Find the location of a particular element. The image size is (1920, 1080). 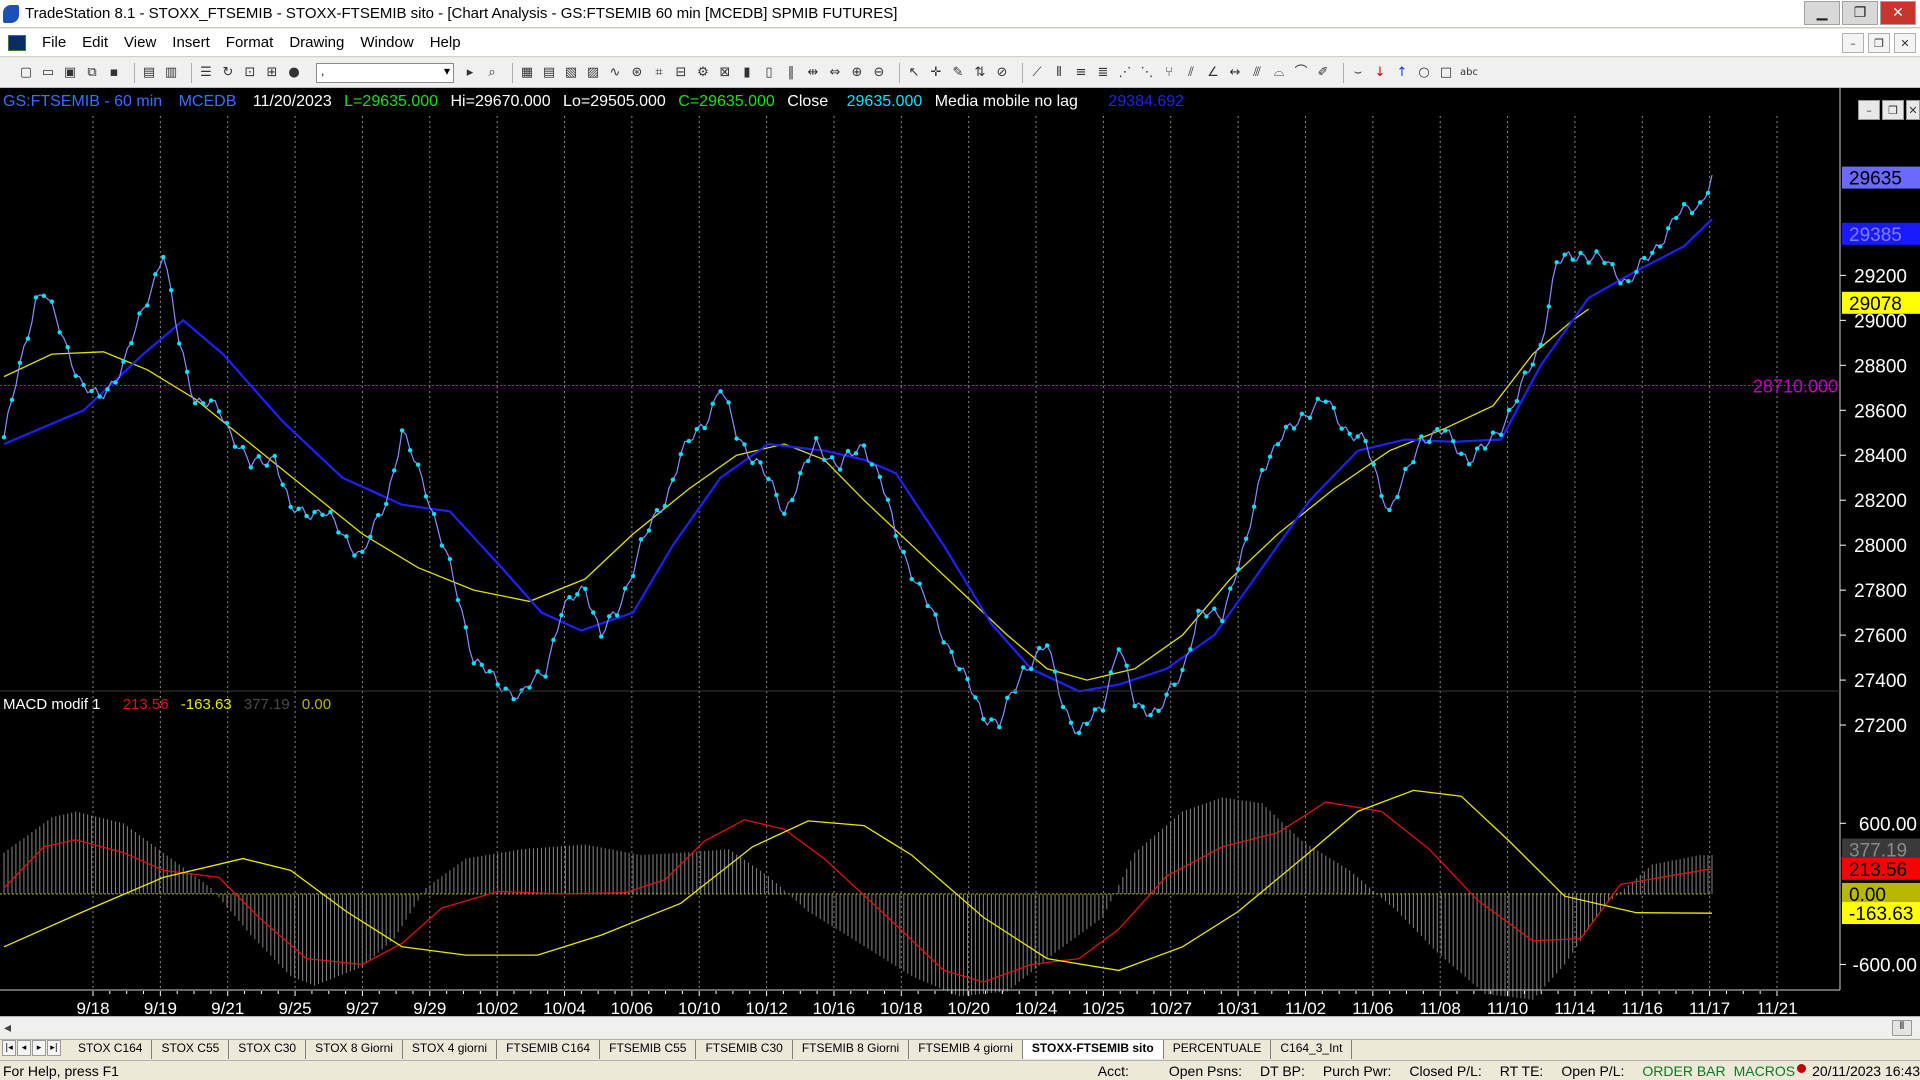

refresh-icon: ↻ is located at coordinates (228, 73).